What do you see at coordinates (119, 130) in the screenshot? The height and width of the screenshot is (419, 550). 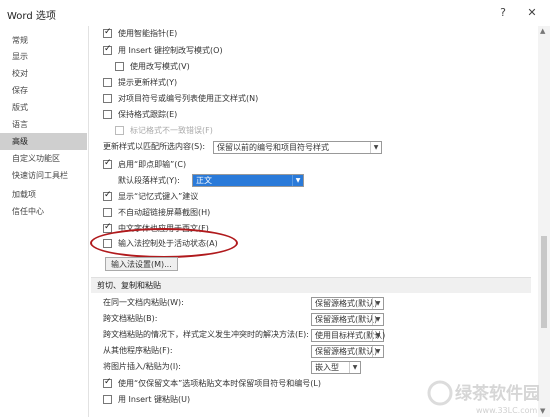 I see `mark-inconsistency-checkbox` at bounding box center [119, 130].